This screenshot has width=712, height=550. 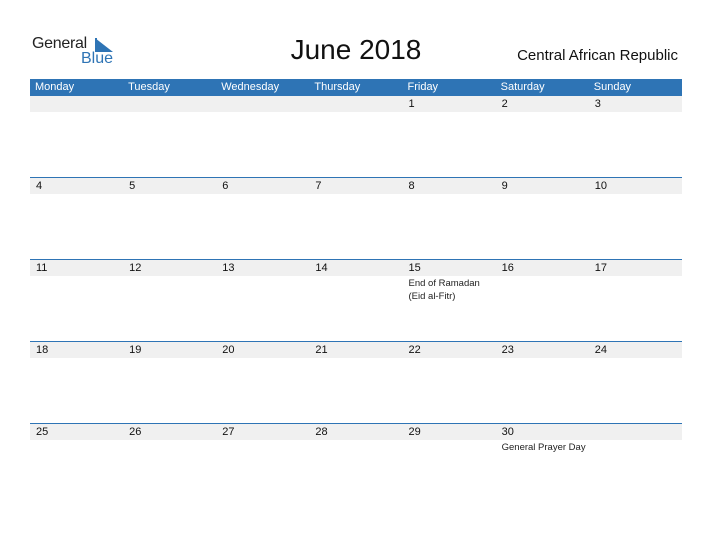 I want to click on weekday-friday: Friday, so click(x=423, y=87).